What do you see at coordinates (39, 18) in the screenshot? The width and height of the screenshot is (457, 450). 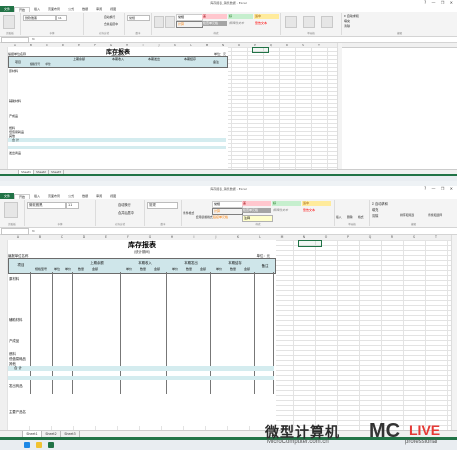 I see `font-name-select: 微软雅黑` at bounding box center [39, 18].